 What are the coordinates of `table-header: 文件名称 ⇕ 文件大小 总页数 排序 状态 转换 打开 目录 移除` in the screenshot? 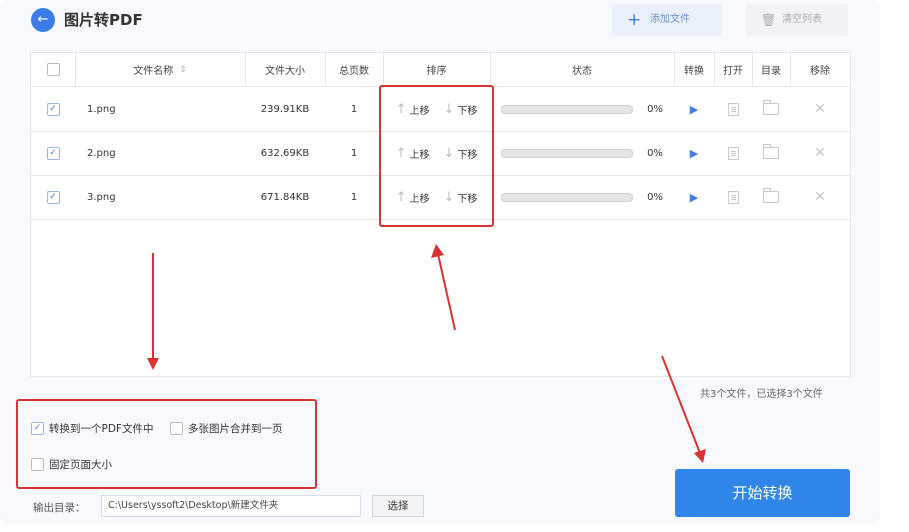 It's located at (440, 70).